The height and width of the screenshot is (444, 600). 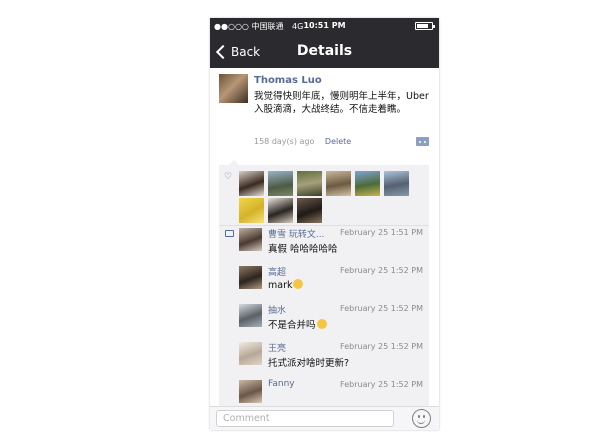 What do you see at coordinates (233, 88) in the screenshot?
I see `author-avatar` at bounding box center [233, 88].